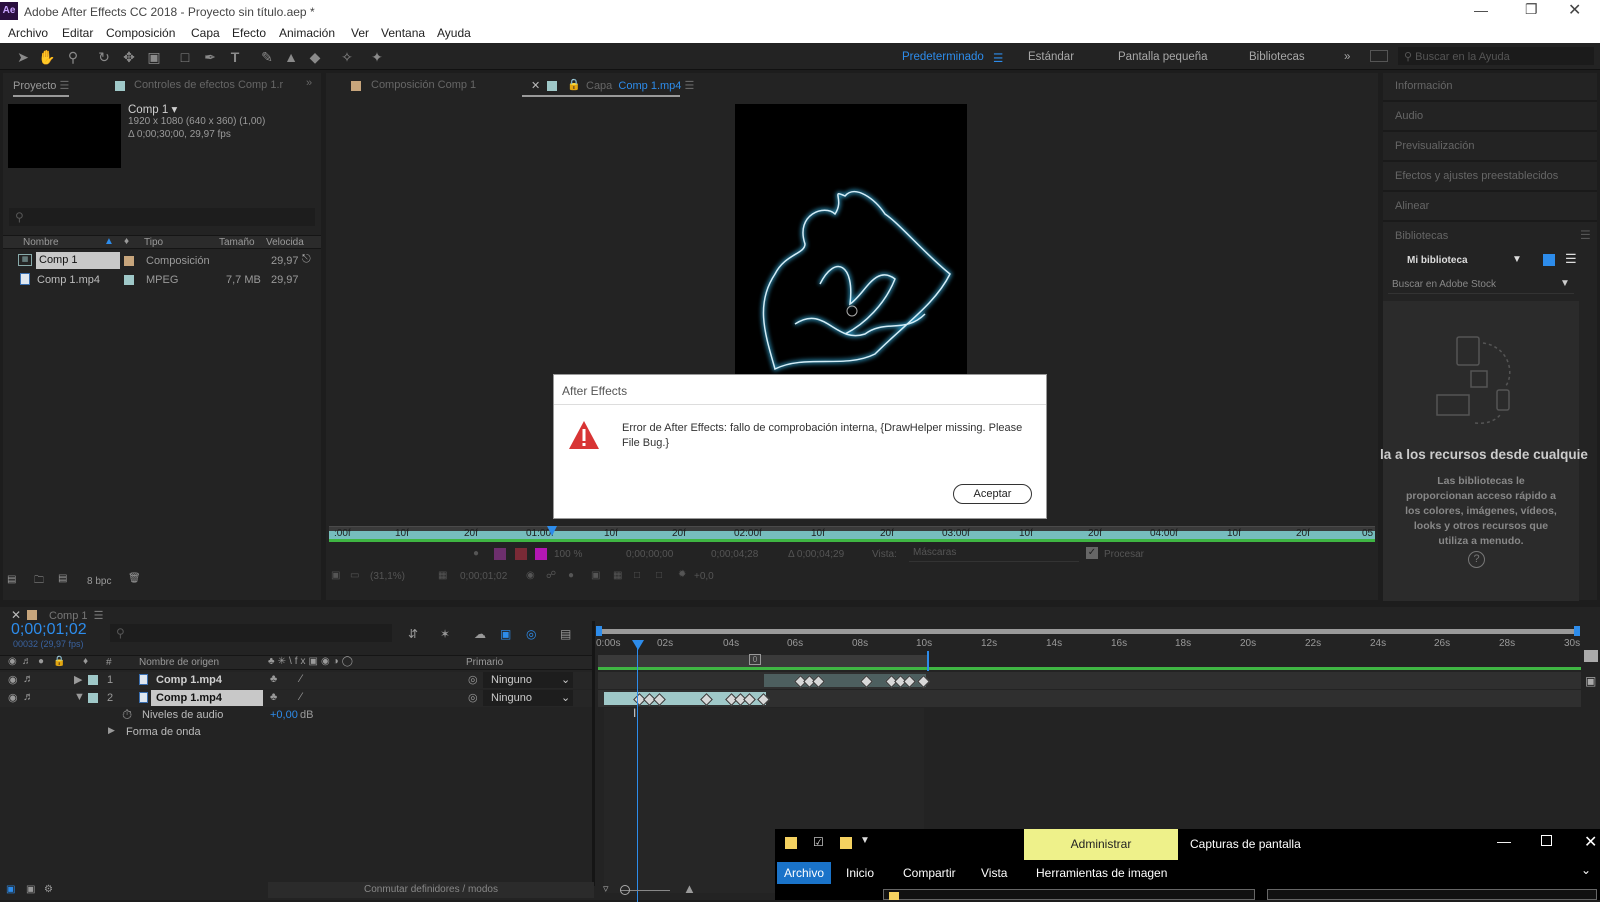 The width and height of the screenshot is (1600, 902). I want to click on library-select: Mi biblioteca ▼, so click(1458, 261).